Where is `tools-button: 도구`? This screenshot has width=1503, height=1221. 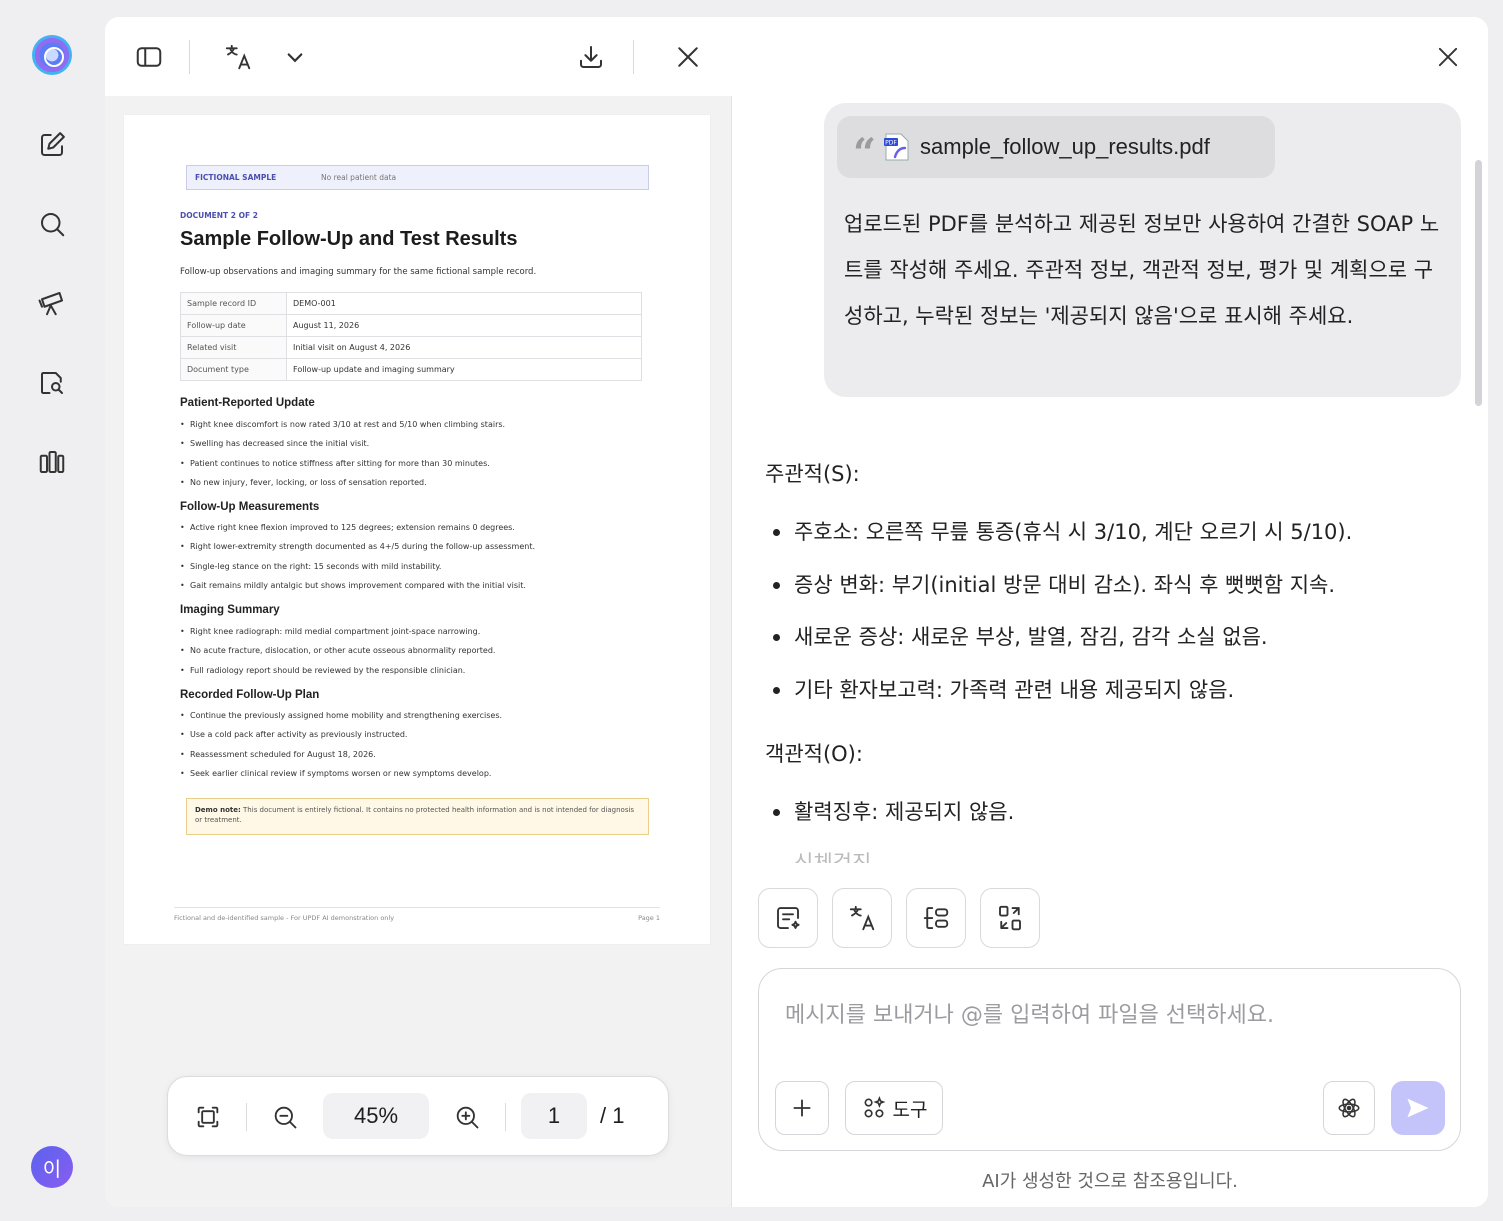
tools-button: 도구 is located at coordinates (894, 1108).